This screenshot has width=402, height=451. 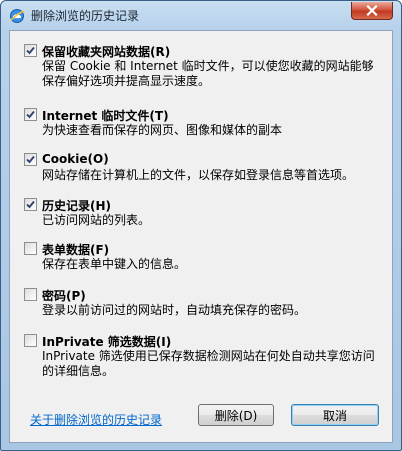 I want to click on option-description: 保存在表单中键入的信息。, so click(x=114, y=264).